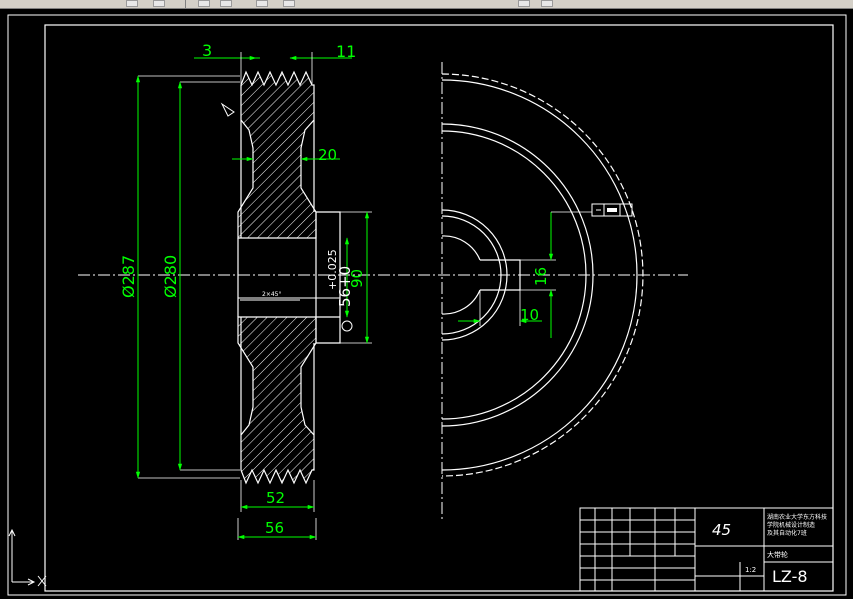 The width and height of the screenshot is (853, 599). Describe the element at coordinates (277, 400) in the screenshot. I see `section-hatch-lower` at that location.